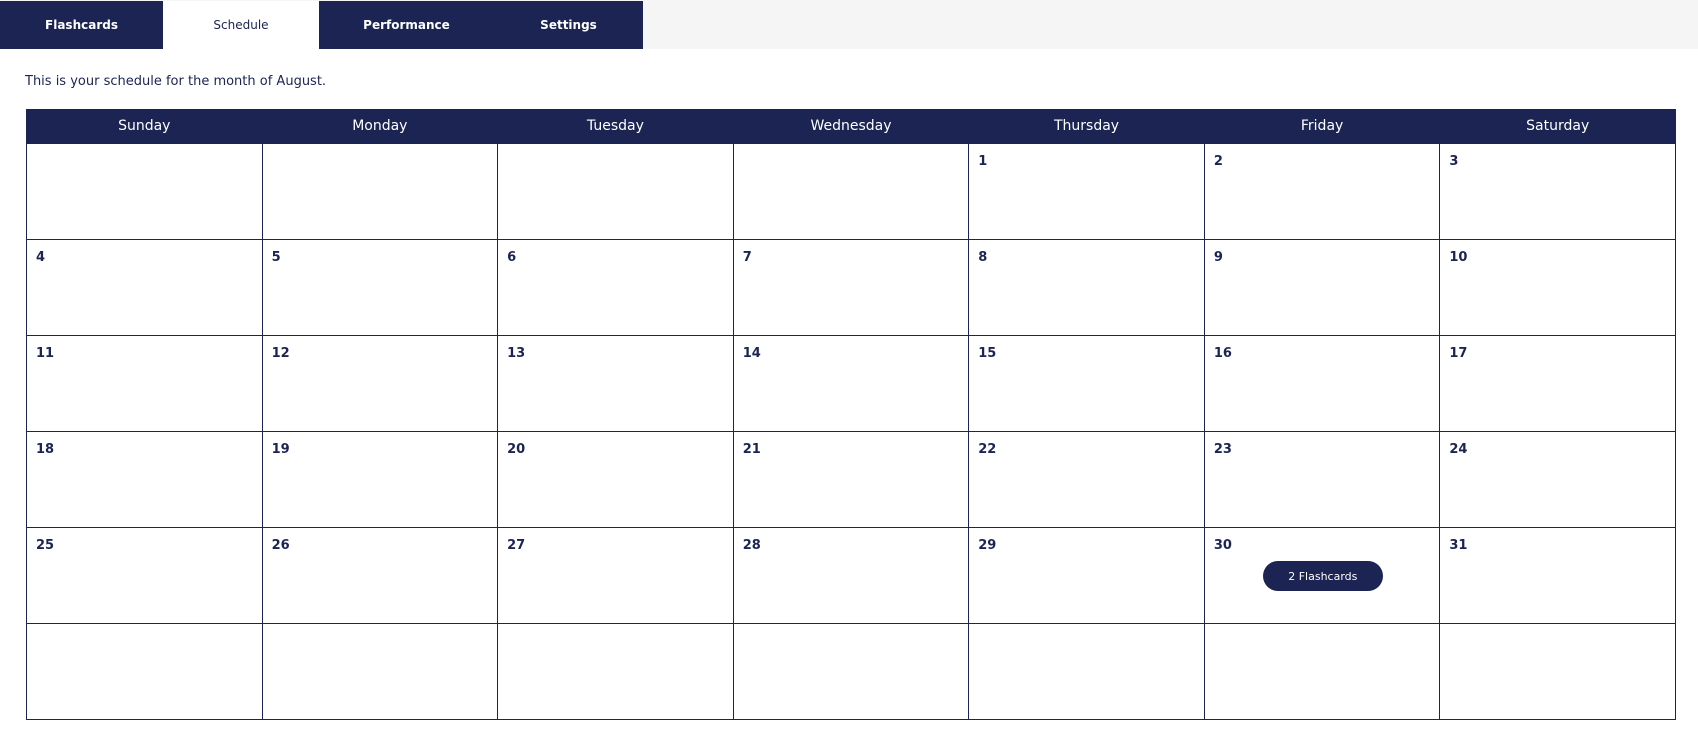 The width and height of the screenshot is (1698, 742). I want to click on day-number: 3, so click(1454, 161).